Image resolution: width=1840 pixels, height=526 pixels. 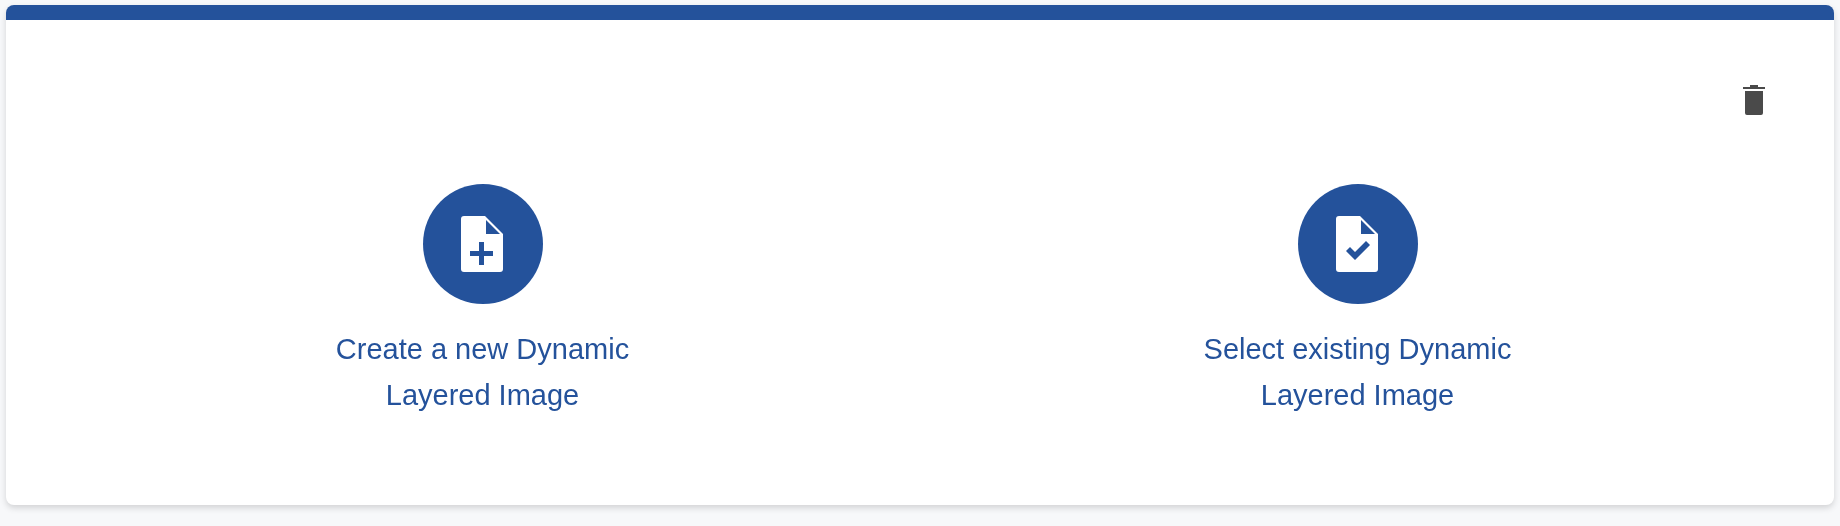 What do you see at coordinates (1357, 372) in the screenshot?
I see `option-label: Select existing Dynamic Layered Image` at bounding box center [1357, 372].